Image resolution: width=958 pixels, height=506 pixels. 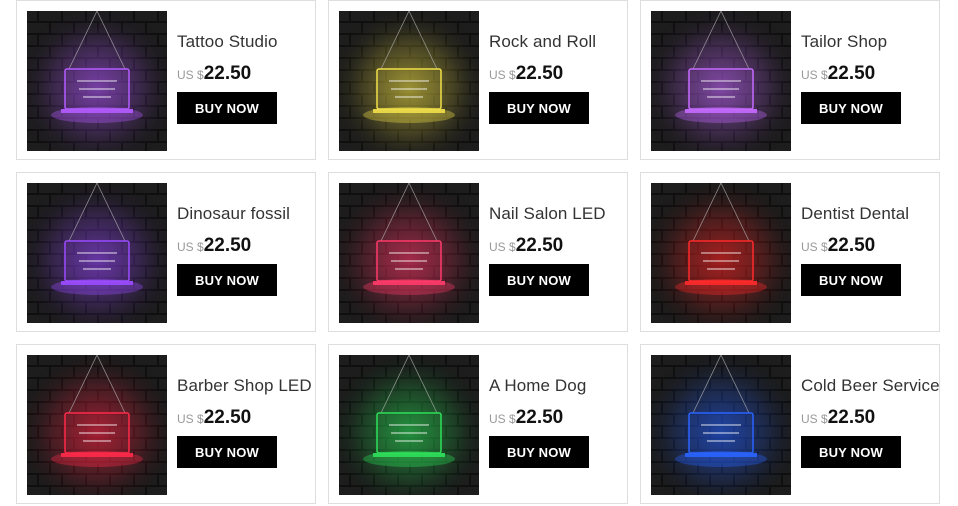 I want to click on tooth-icon, so click(x=721, y=253).